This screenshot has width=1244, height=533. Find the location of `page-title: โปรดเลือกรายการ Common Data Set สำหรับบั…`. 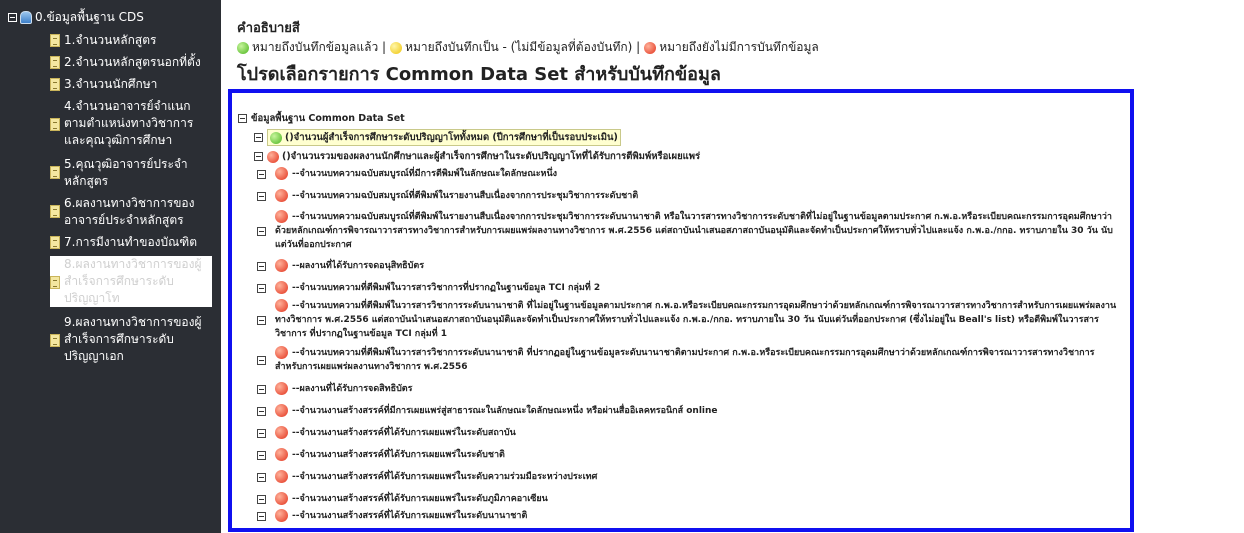

page-title: โปรดเลือกรายการ Common Data Set สำหรับบั… is located at coordinates (479, 74).